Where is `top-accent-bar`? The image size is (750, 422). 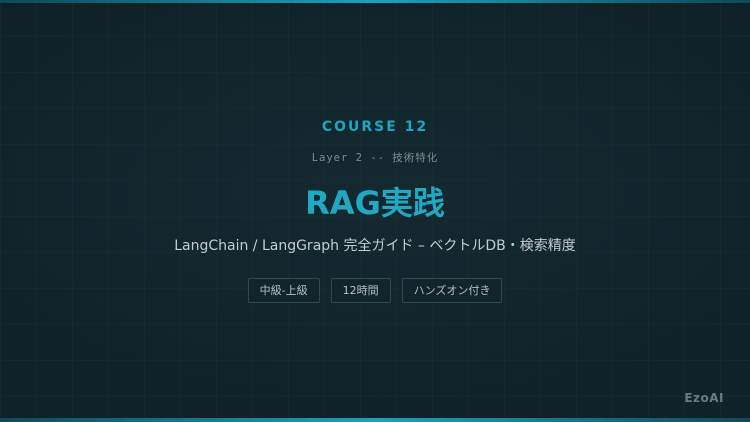
top-accent-bar is located at coordinates (375, 1).